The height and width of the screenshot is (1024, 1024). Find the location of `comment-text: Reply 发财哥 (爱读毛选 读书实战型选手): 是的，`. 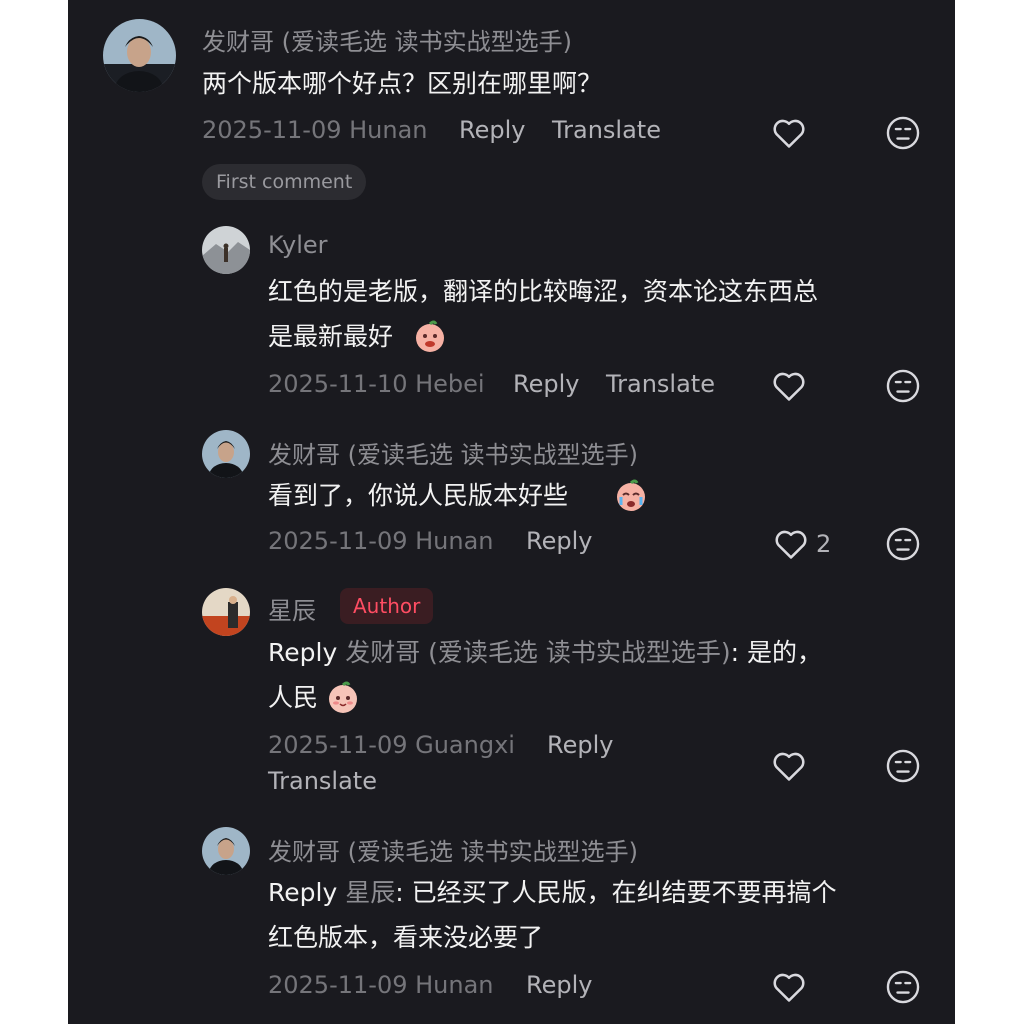

comment-text: Reply 发财哥 (爱读毛选 读书实战型选手): 是的， is located at coordinates (545, 652).